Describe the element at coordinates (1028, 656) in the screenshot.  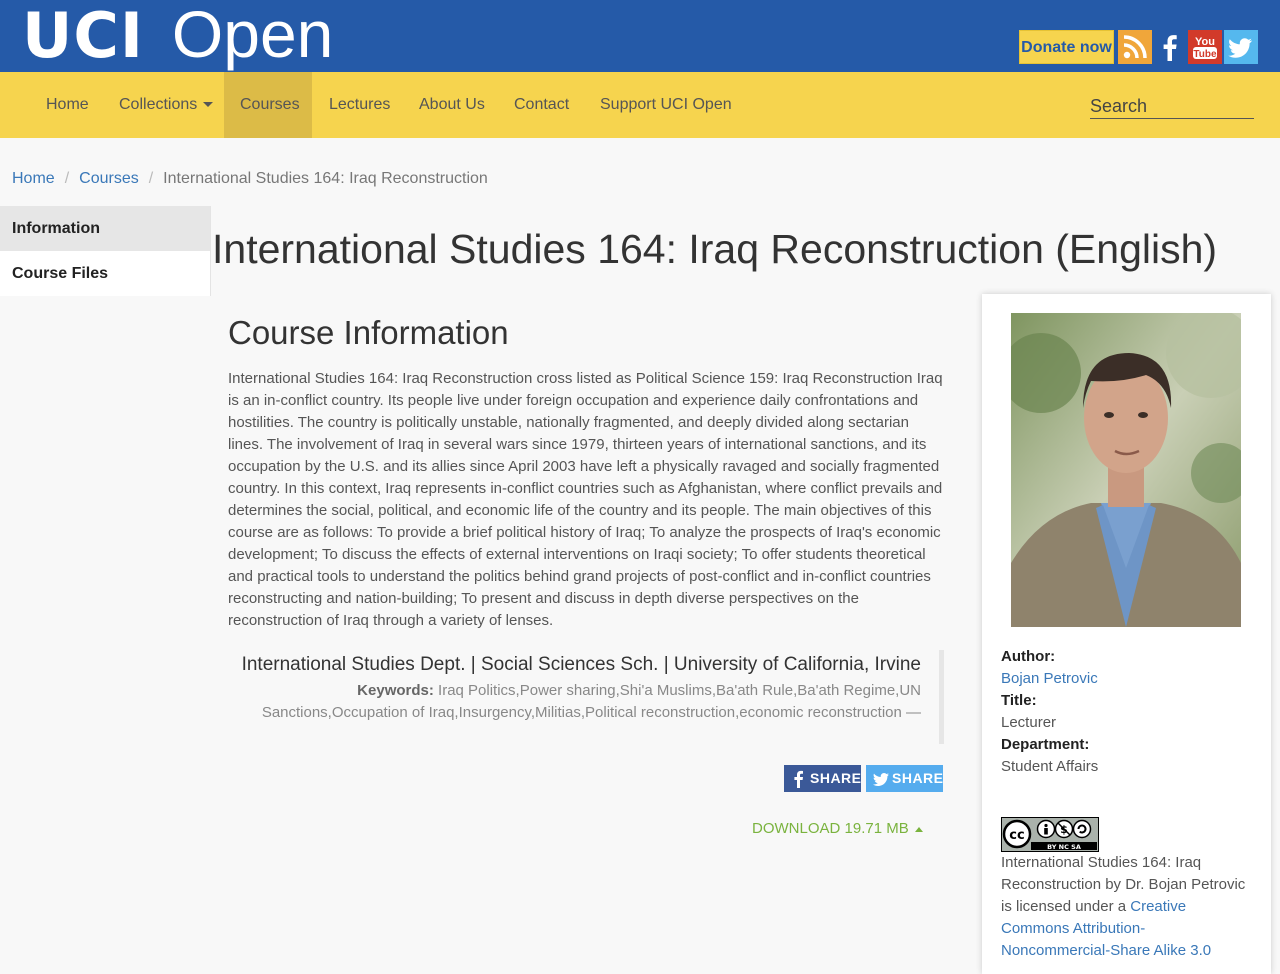
I see `author-label: Author:` at that location.